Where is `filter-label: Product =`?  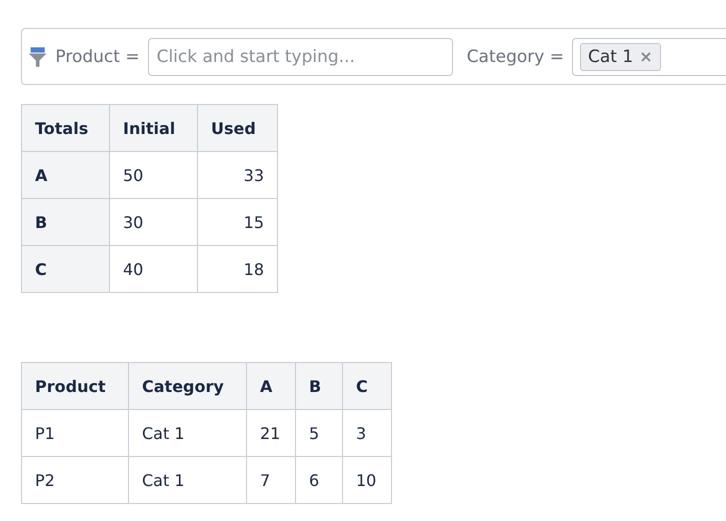 filter-label: Product = is located at coordinates (97, 56).